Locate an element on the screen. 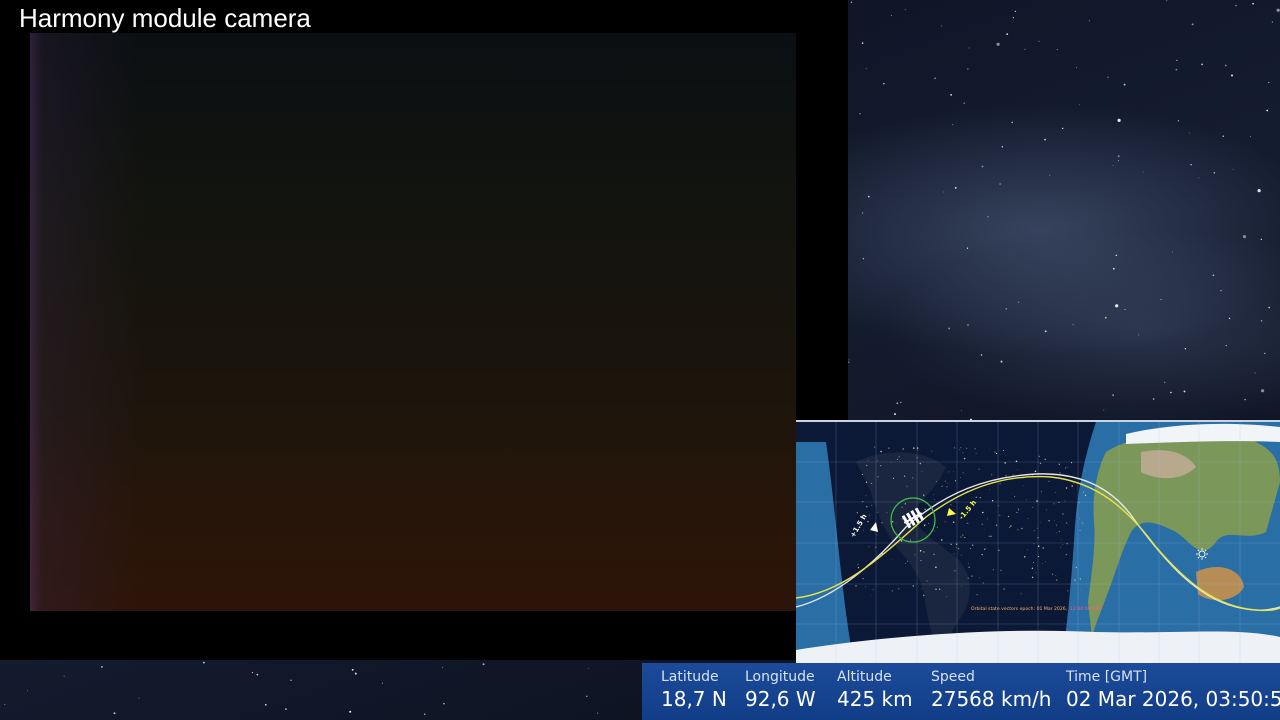 The image size is (1280, 720). speed-readout: Speed 27568 km/h is located at coordinates (991, 691).